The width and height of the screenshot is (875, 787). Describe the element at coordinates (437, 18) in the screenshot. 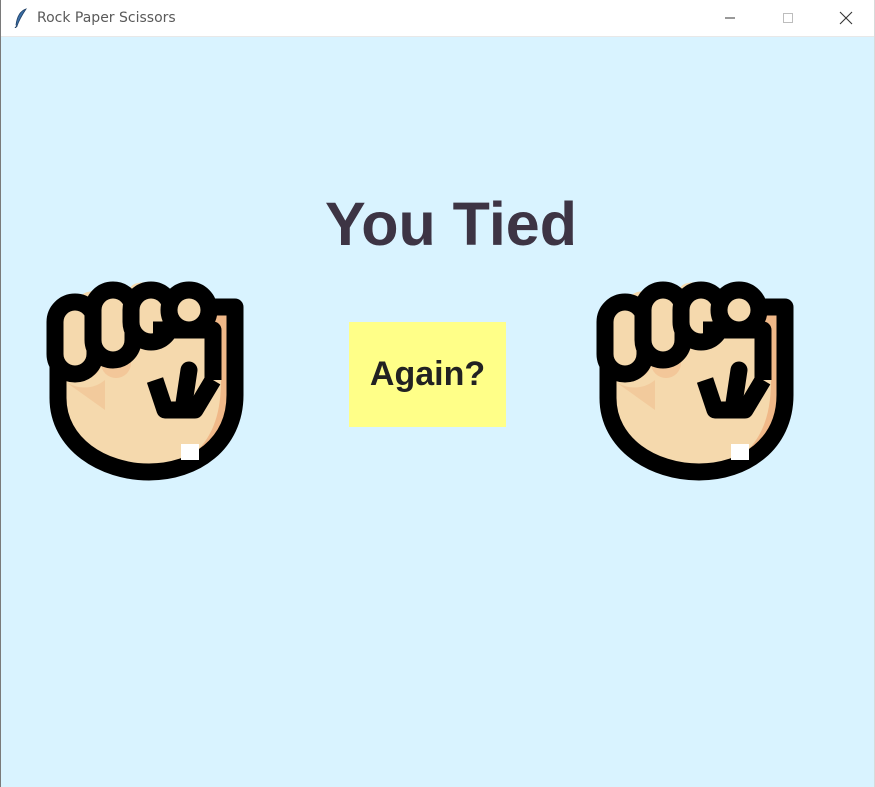

I see `title-bar: Rock Paper Scissors` at that location.